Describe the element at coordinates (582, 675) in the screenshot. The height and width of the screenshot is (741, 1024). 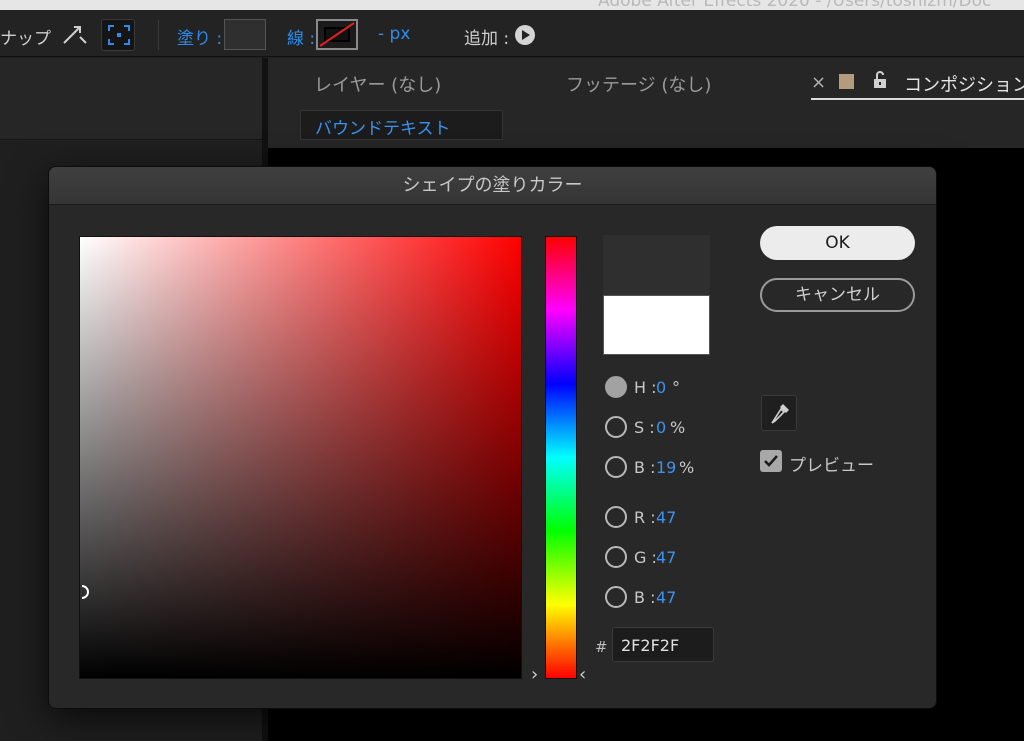
I see `hue-slider-right-arrow: ‹` at that location.